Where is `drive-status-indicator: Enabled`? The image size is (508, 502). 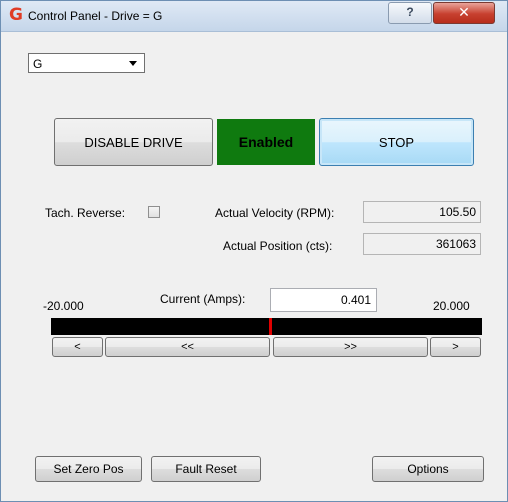
drive-status-indicator: Enabled is located at coordinates (266, 142).